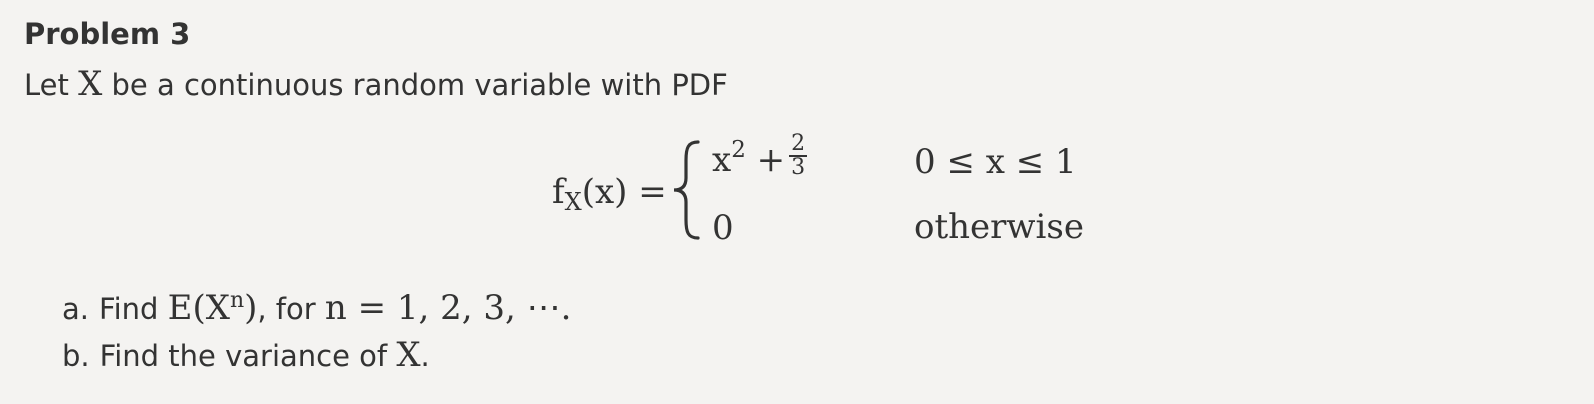  Describe the element at coordinates (723, 228) in the screenshot. I see `pdf-case2-value: 0` at that location.